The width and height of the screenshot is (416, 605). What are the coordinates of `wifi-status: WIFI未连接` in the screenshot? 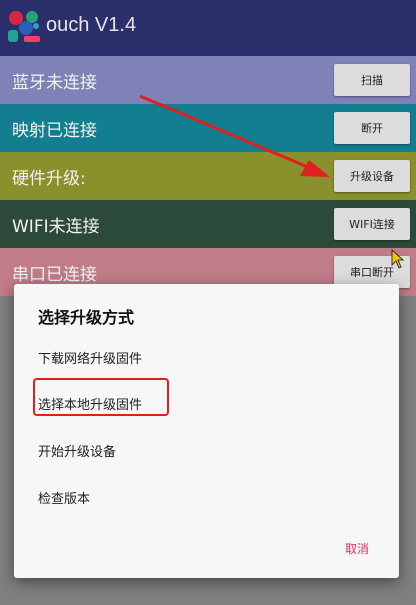 It's located at (56, 227).